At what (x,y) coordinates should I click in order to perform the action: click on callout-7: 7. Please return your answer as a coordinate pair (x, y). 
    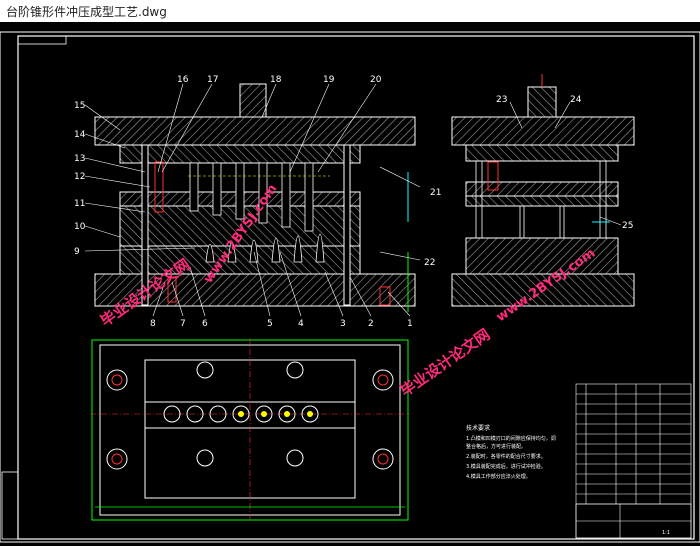
    Looking at the image, I should click on (183, 324).